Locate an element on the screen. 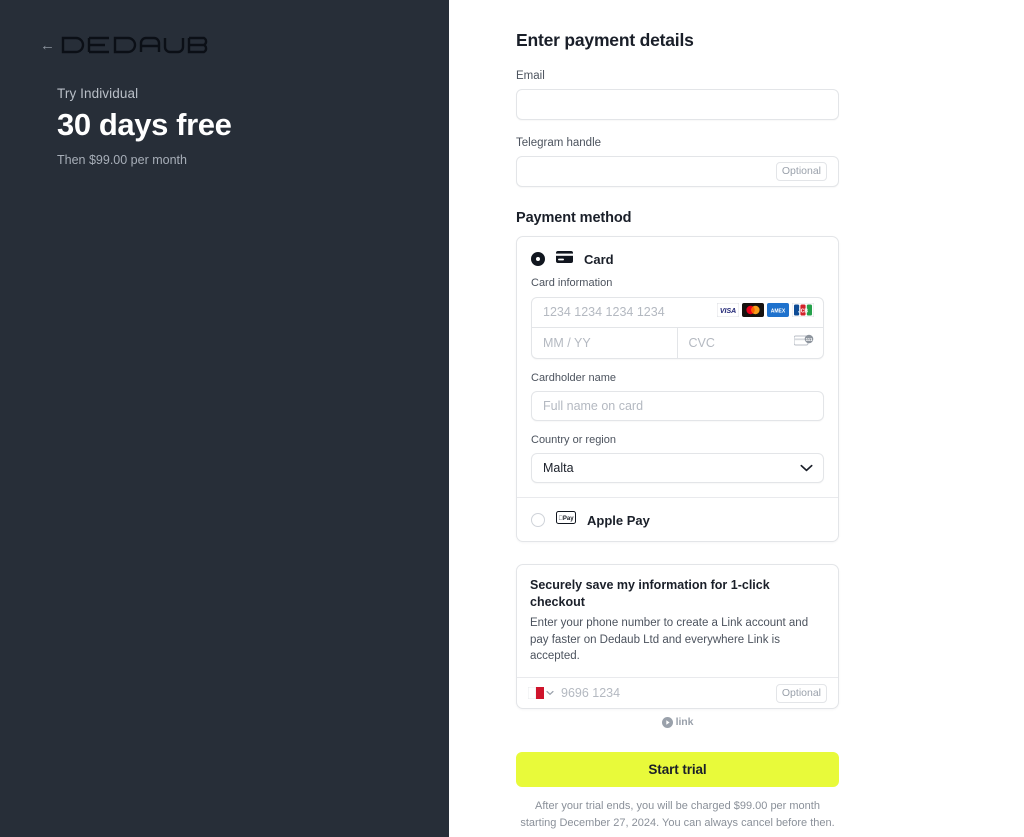  card-cvc-placeholder: CVC is located at coordinates (701, 342).